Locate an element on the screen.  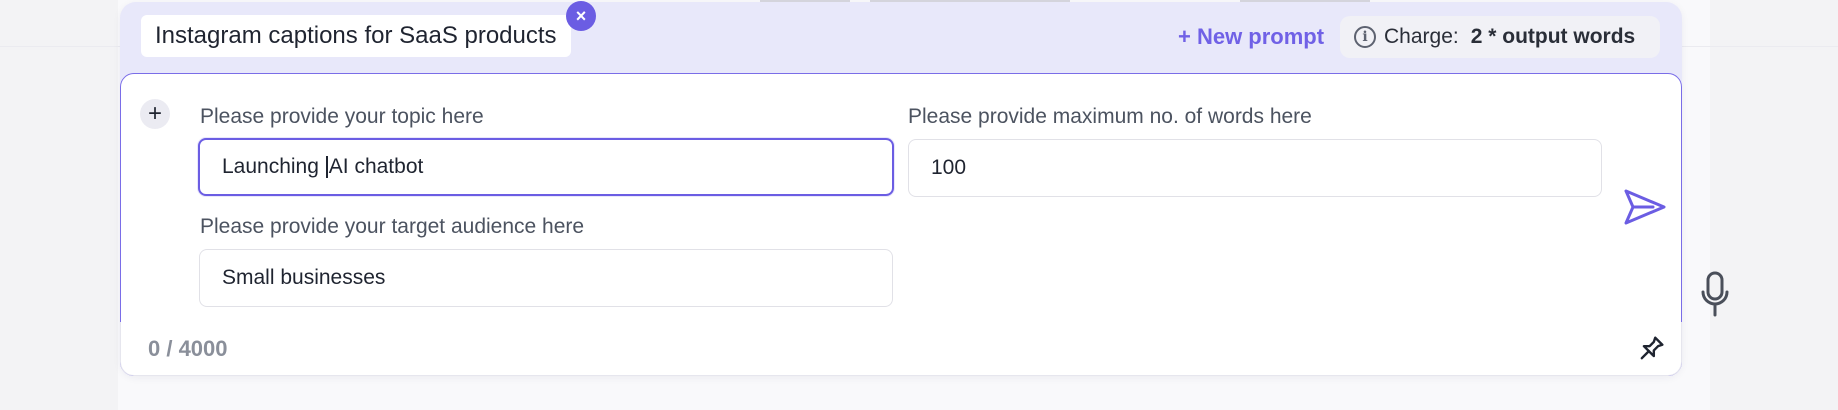
info-icon: i is located at coordinates (1365, 37).